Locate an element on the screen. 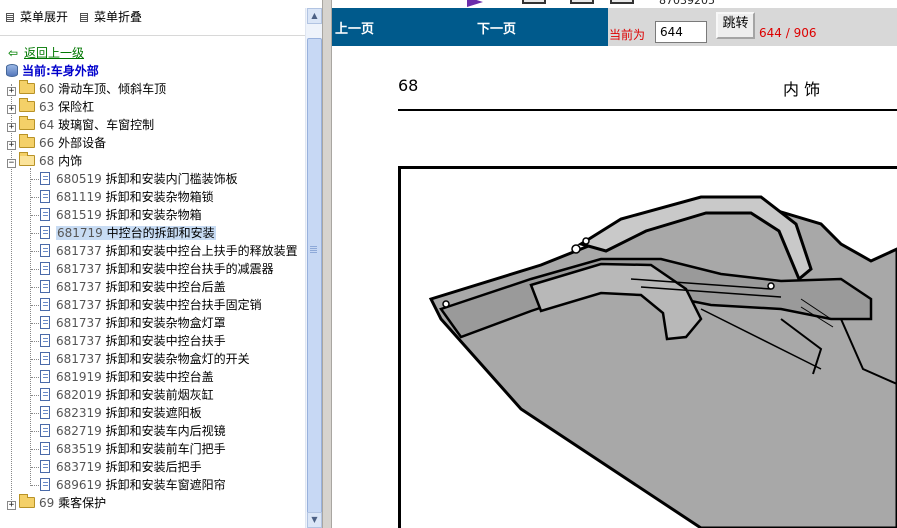  page-number-input is located at coordinates (681, 32).